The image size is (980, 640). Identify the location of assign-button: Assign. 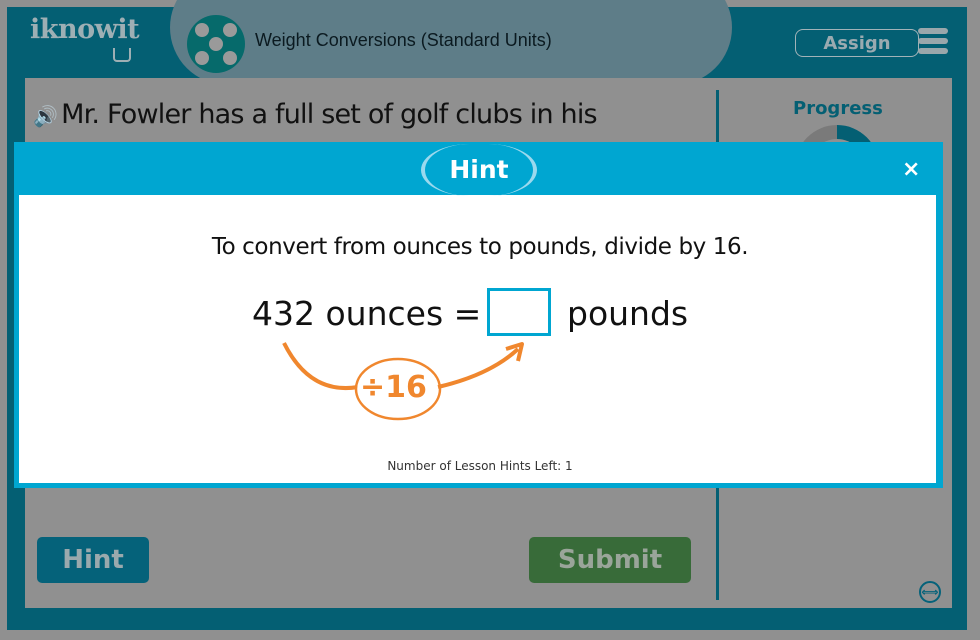
(857, 43).